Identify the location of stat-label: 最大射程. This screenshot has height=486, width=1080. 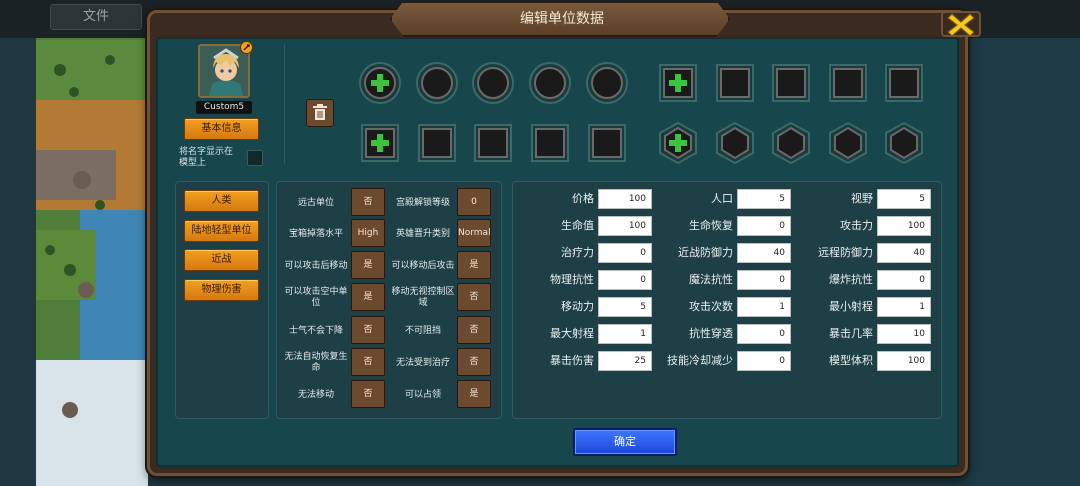
(572, 333).